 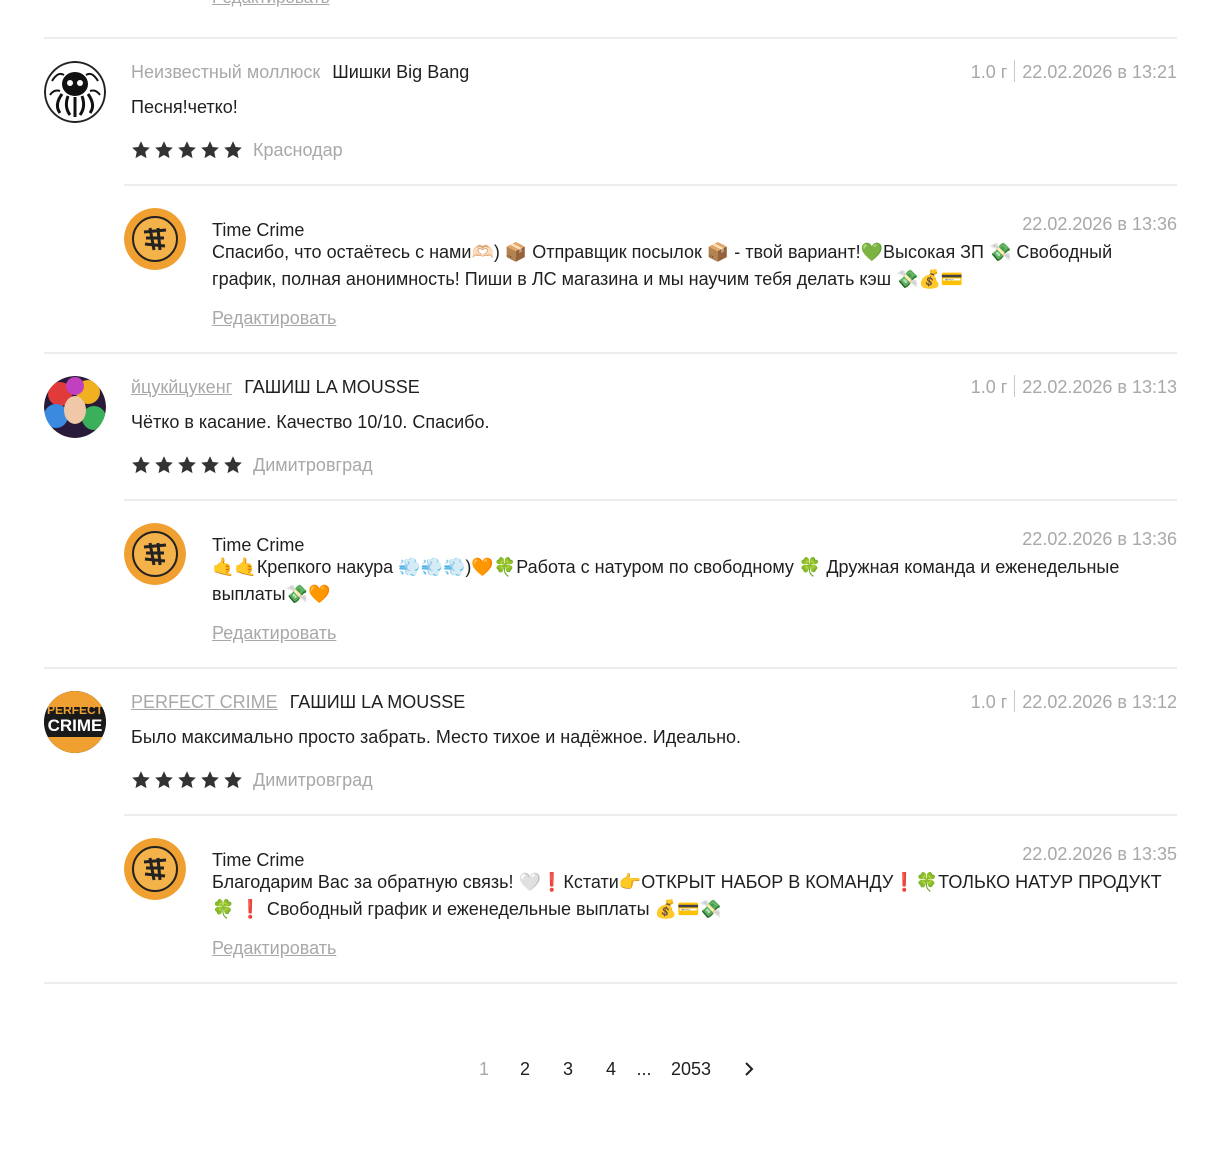 I want to click on review-author: Неизвестный моллюск, so click(x=226, y=72).